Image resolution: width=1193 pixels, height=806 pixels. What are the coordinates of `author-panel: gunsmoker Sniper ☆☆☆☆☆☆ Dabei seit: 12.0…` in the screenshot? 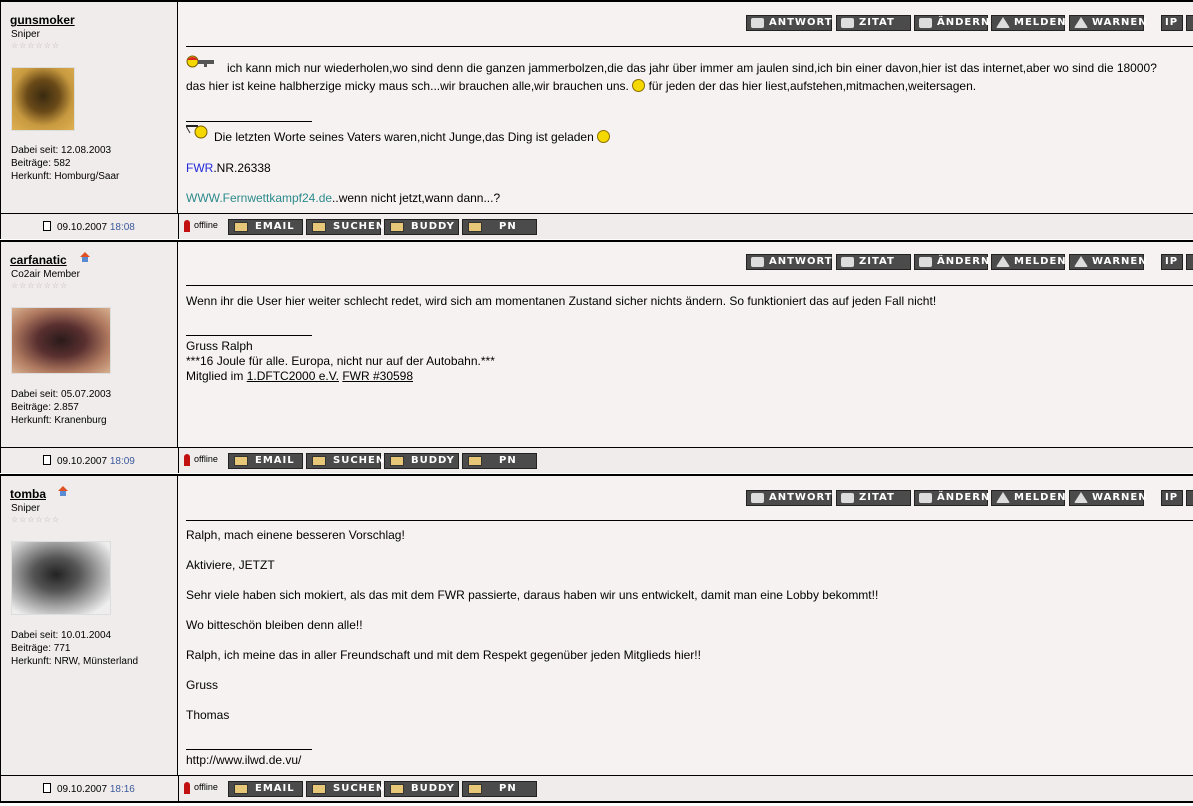 It's located at (89, 106).